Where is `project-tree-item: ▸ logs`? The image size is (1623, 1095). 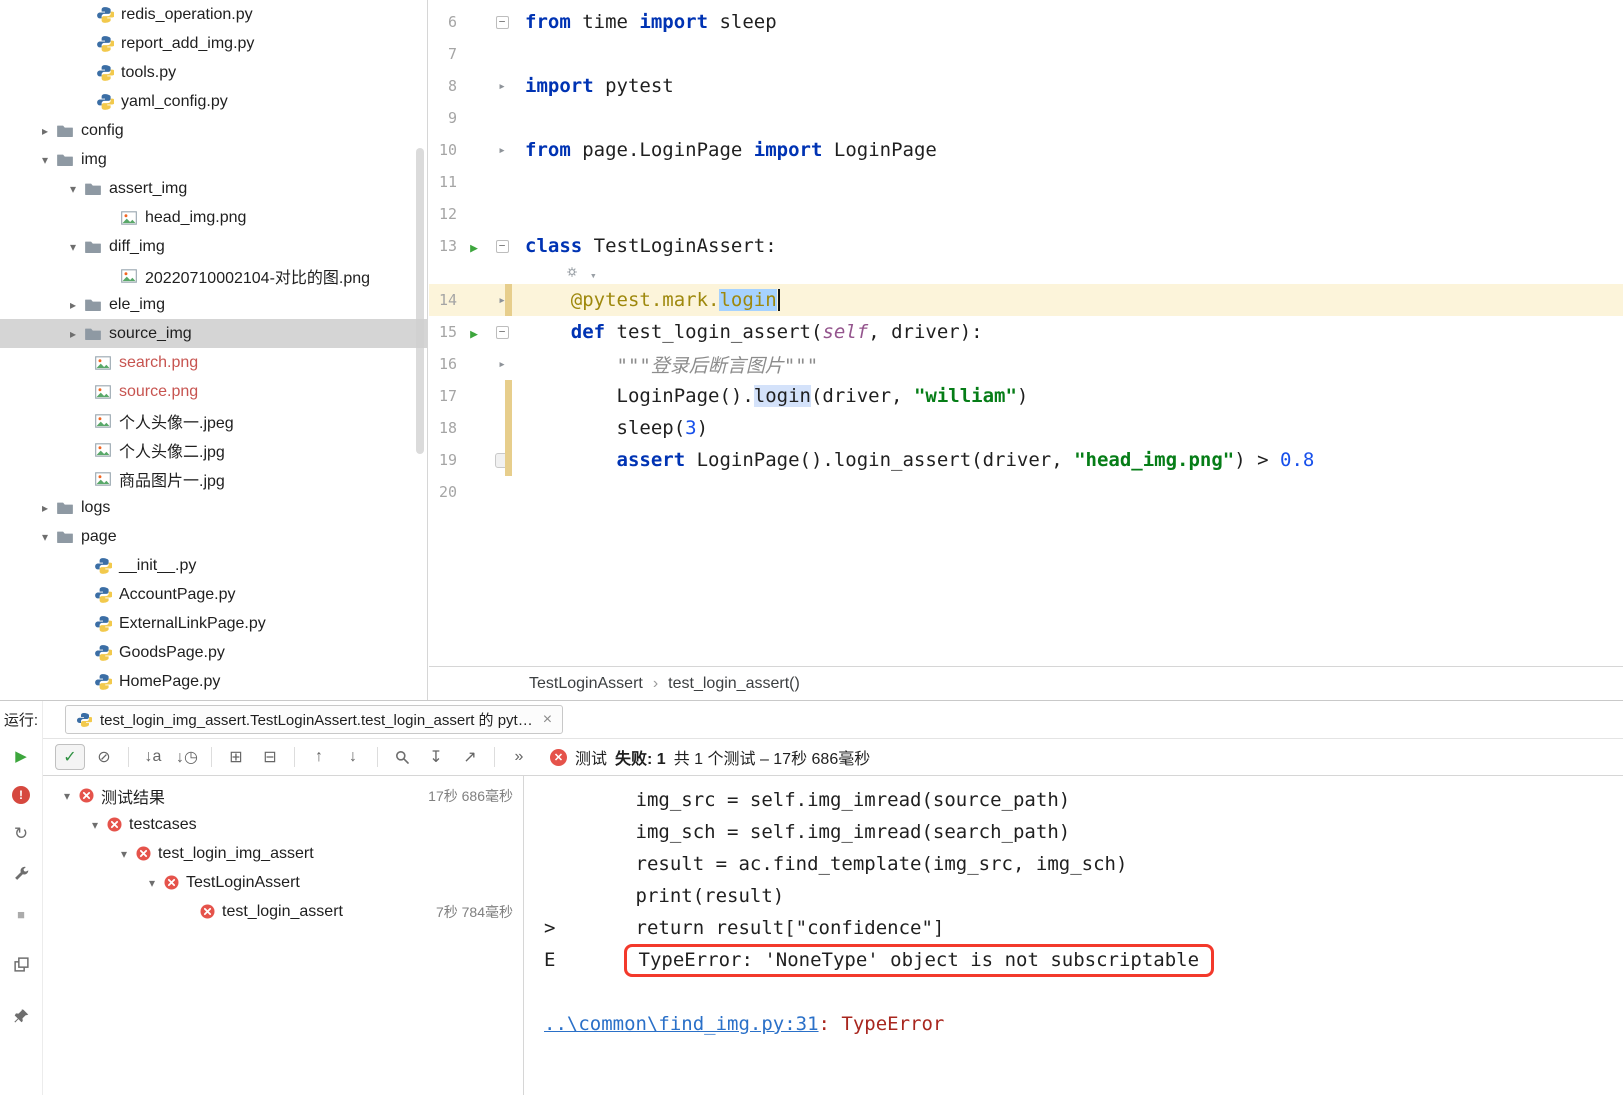 project-tree-item: ▸ logs is located at coordinates (213, 507).